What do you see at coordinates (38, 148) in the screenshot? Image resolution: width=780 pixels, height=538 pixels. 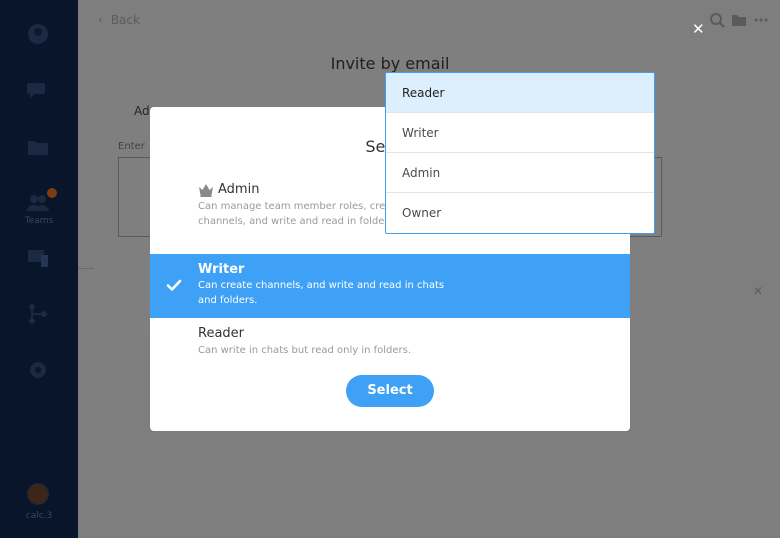 I see `sidebar-folder-icon` at bounding box center [38, 148].